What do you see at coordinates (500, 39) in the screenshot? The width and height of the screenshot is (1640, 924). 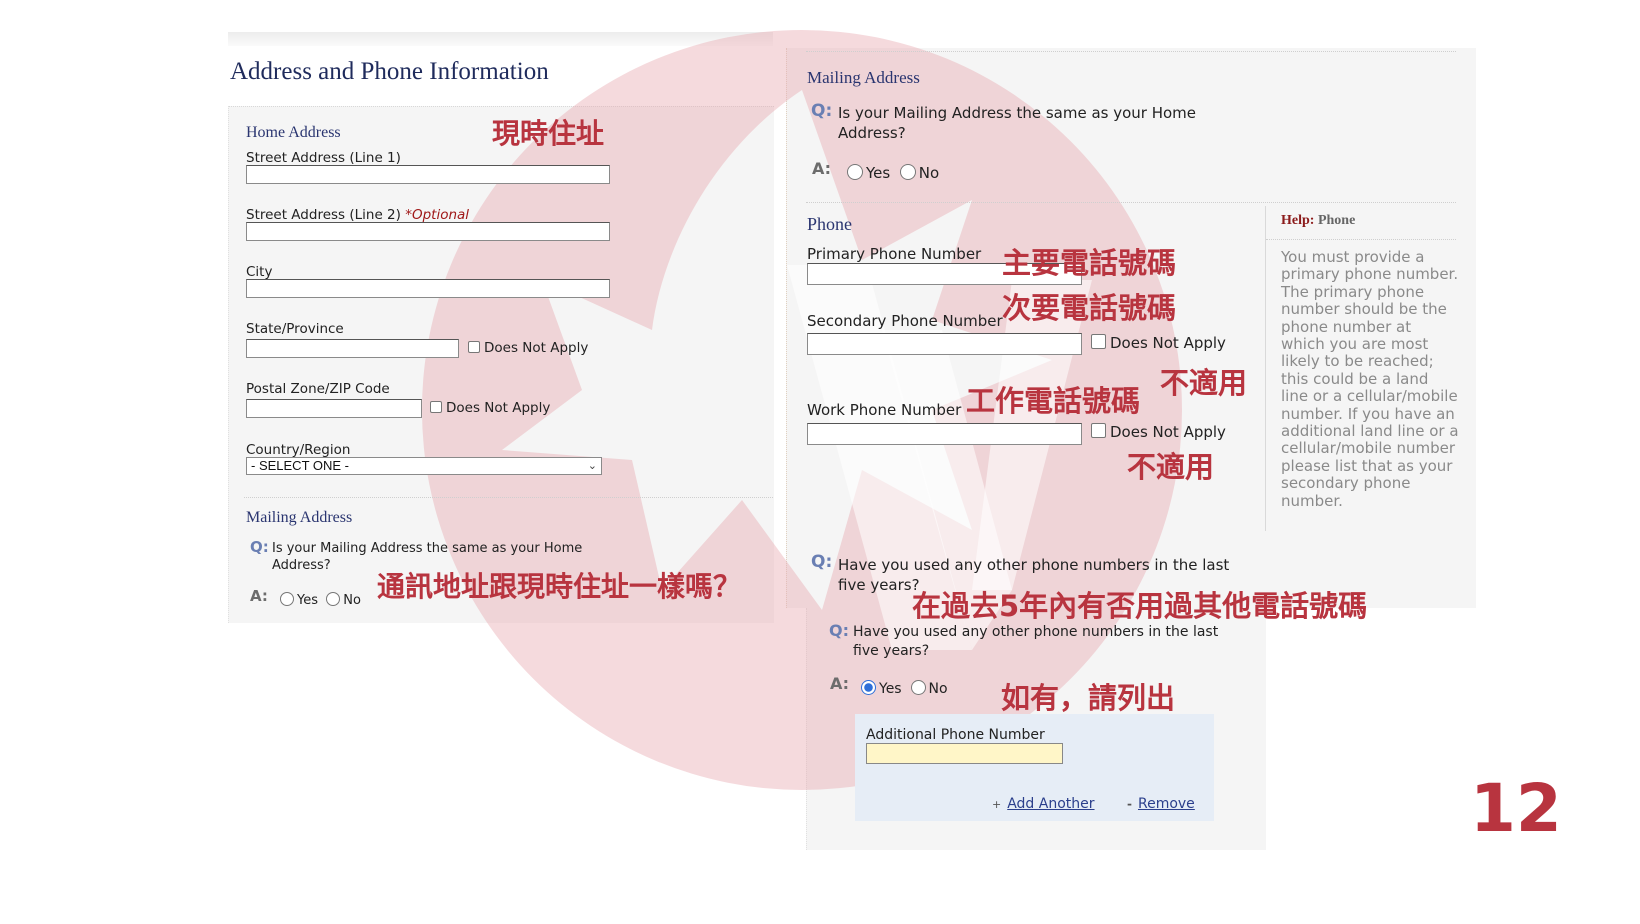 I see `top-shade` at bounding box center [500, 39].